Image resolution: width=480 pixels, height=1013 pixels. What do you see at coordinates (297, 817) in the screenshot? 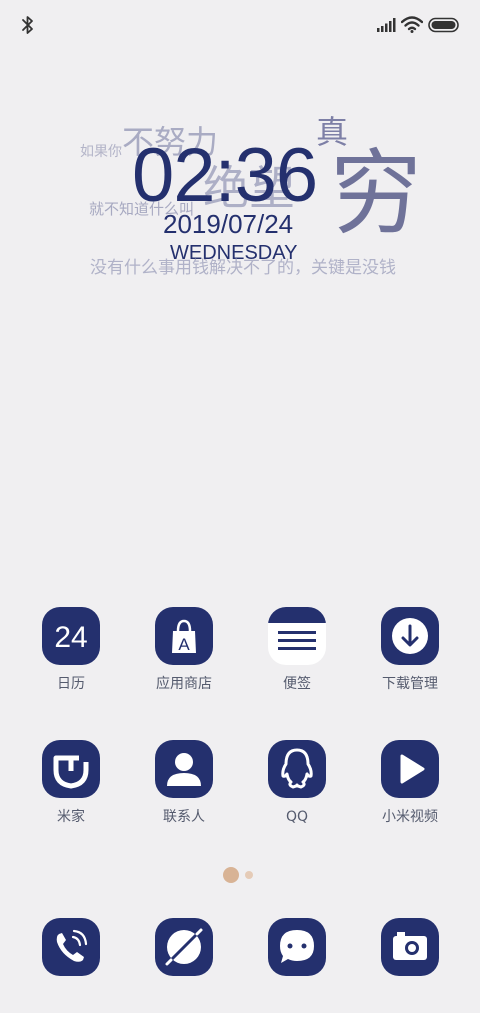
I see `app-label: QQ` at bounding box center [297, 817].